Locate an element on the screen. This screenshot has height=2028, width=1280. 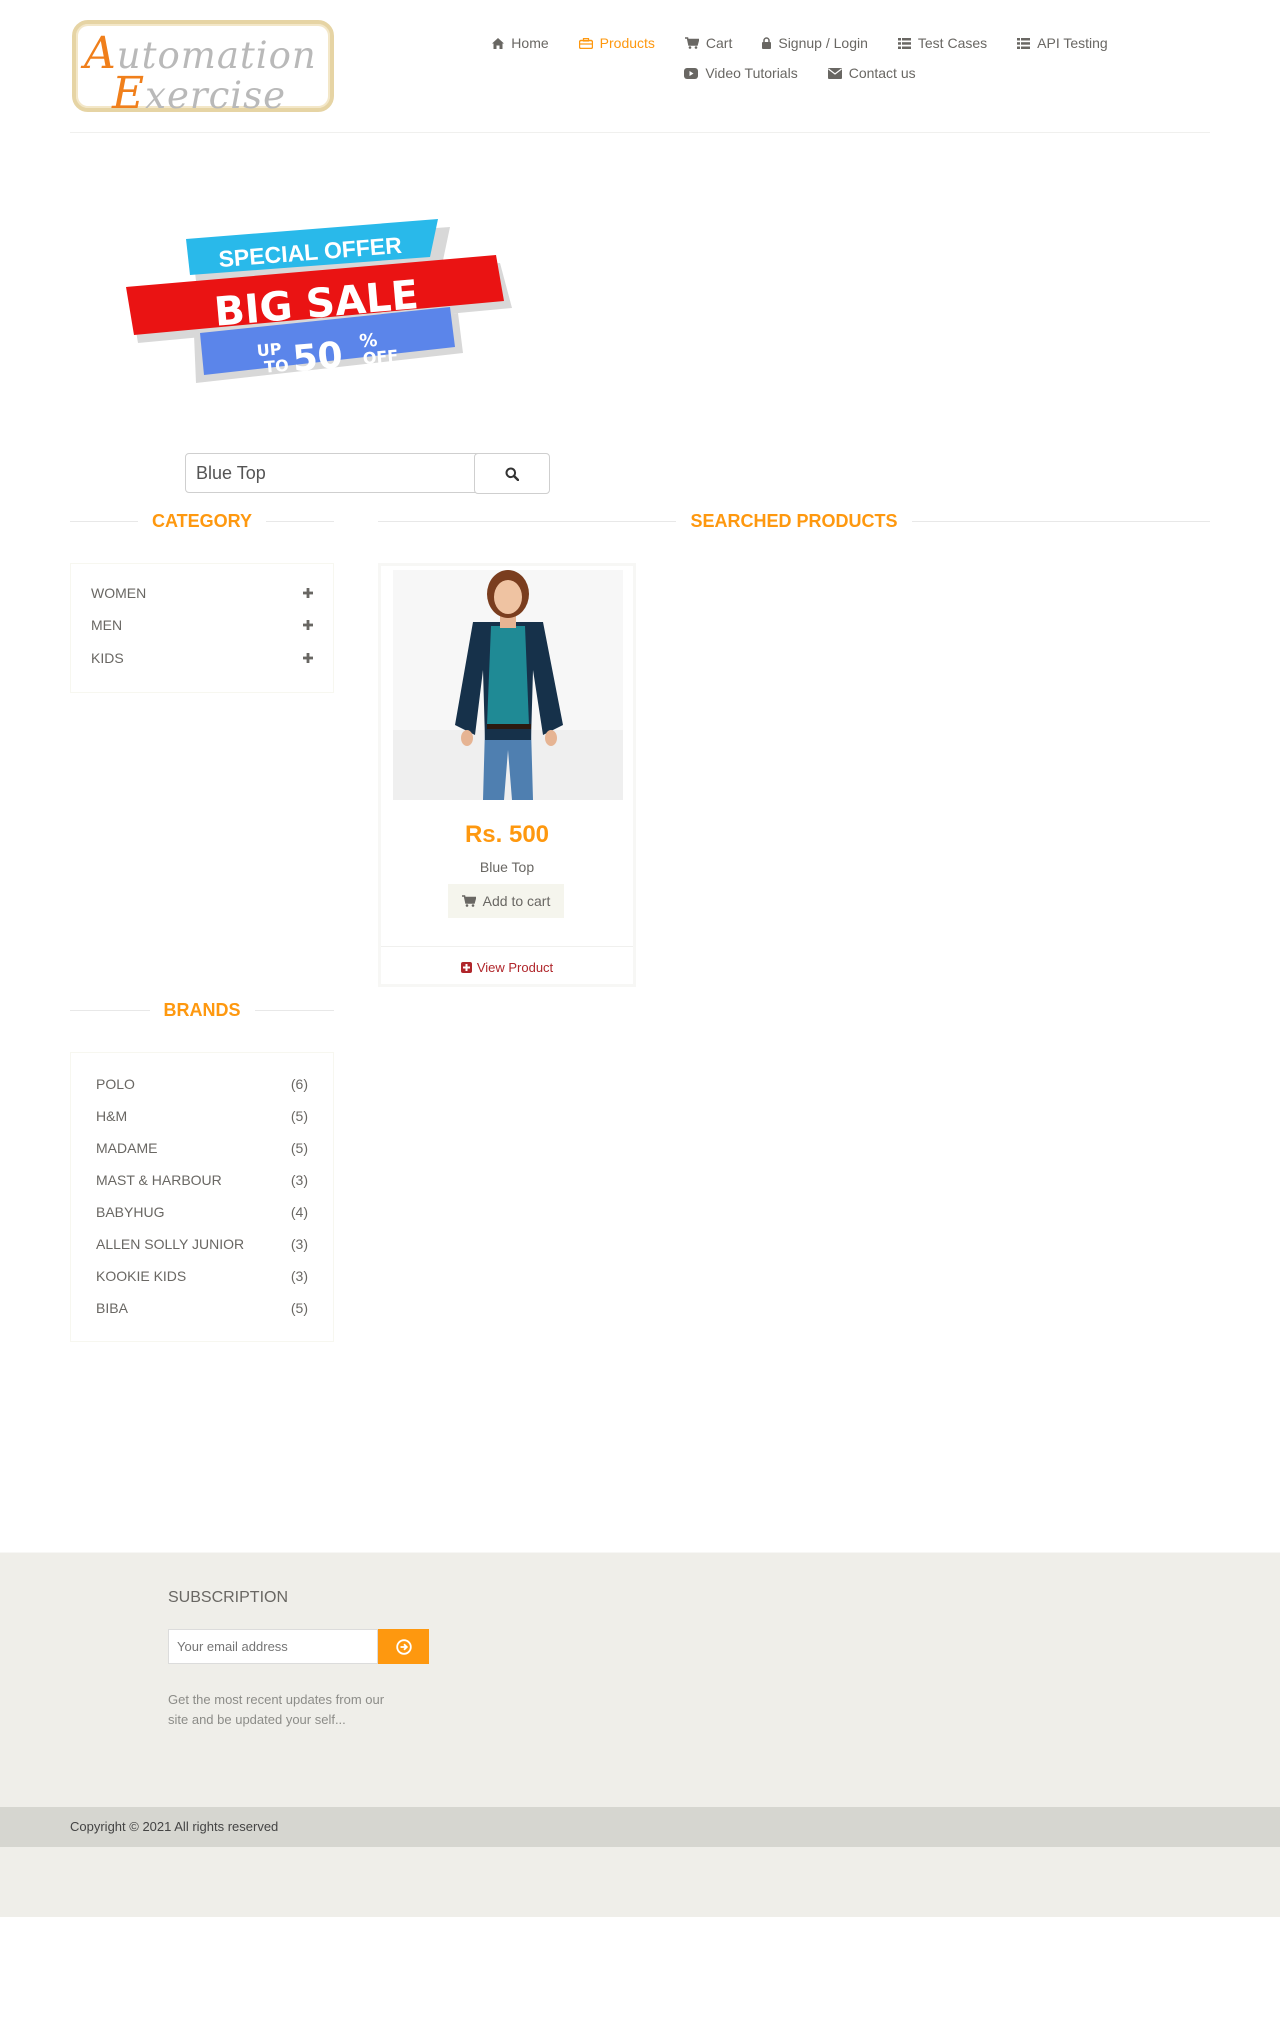
plus-square-icon is located at coordinates (466, 967).